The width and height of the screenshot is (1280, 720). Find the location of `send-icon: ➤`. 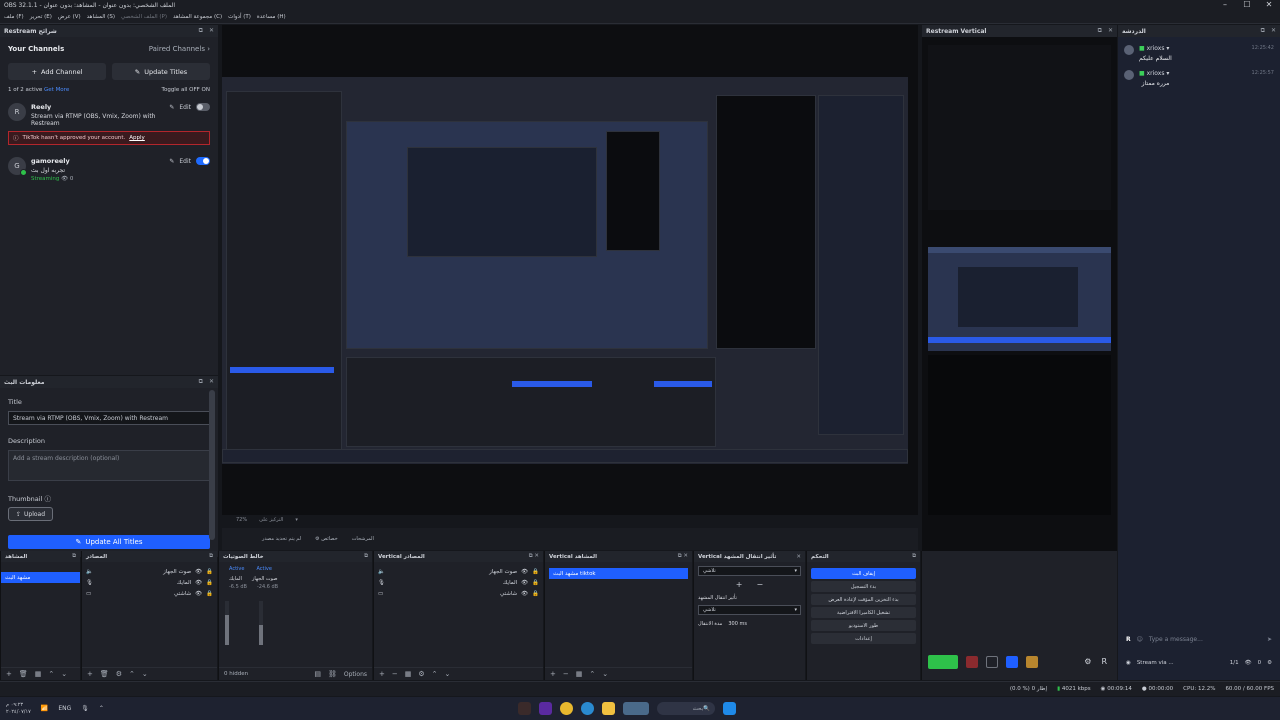

send-icon: ➤ is located at coordinates (1269, 639).